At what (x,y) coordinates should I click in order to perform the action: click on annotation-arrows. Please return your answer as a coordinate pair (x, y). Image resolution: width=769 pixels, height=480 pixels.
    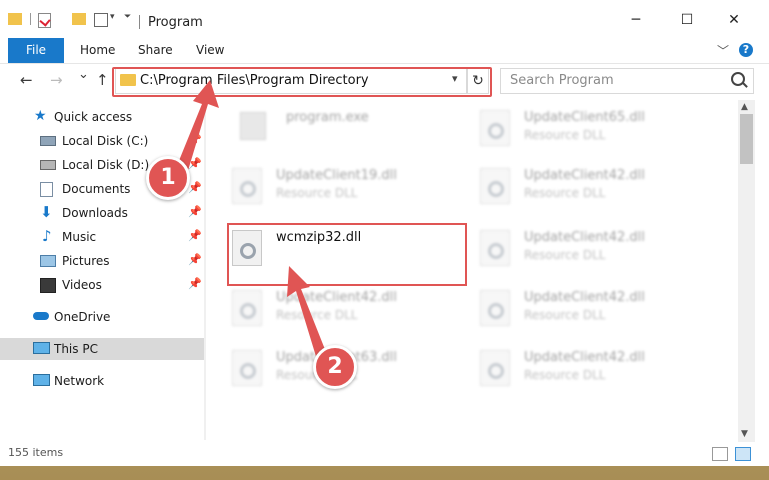
    Looking at the image, I should click on (252, 221).